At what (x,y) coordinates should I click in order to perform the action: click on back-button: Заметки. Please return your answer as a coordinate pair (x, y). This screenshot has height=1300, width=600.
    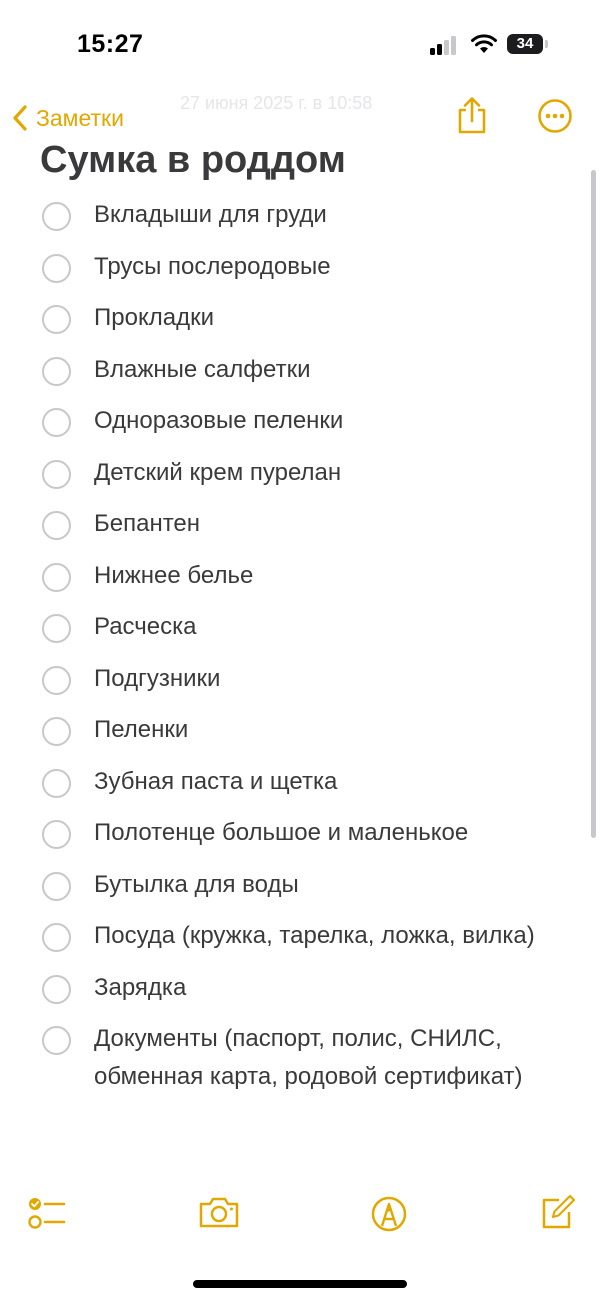
    Looking at the image, I should click on (68, 118).